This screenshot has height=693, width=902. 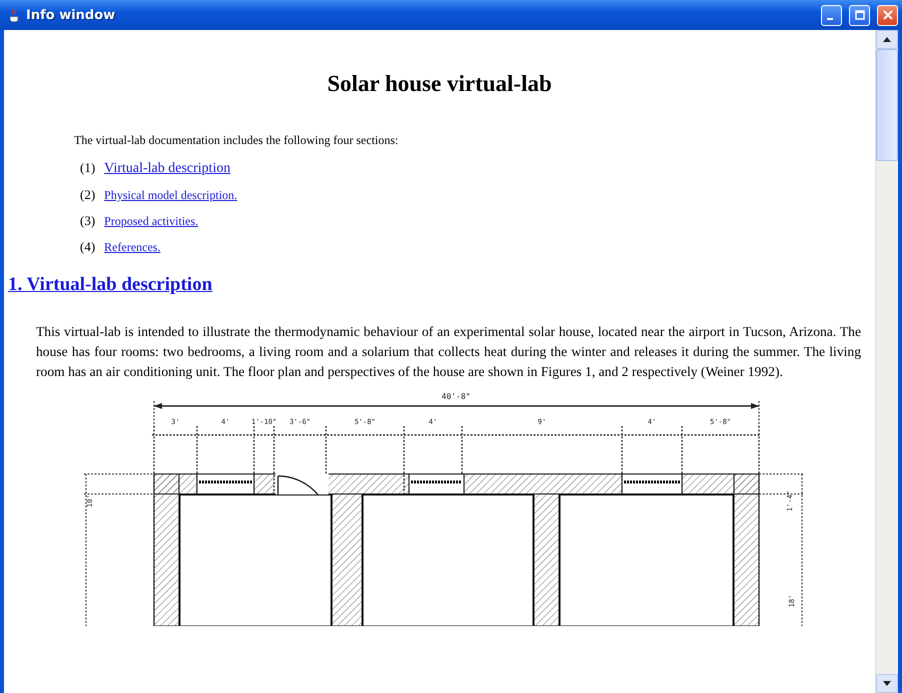 I want to click on scroll-up-button, so click(x=887, y=39).